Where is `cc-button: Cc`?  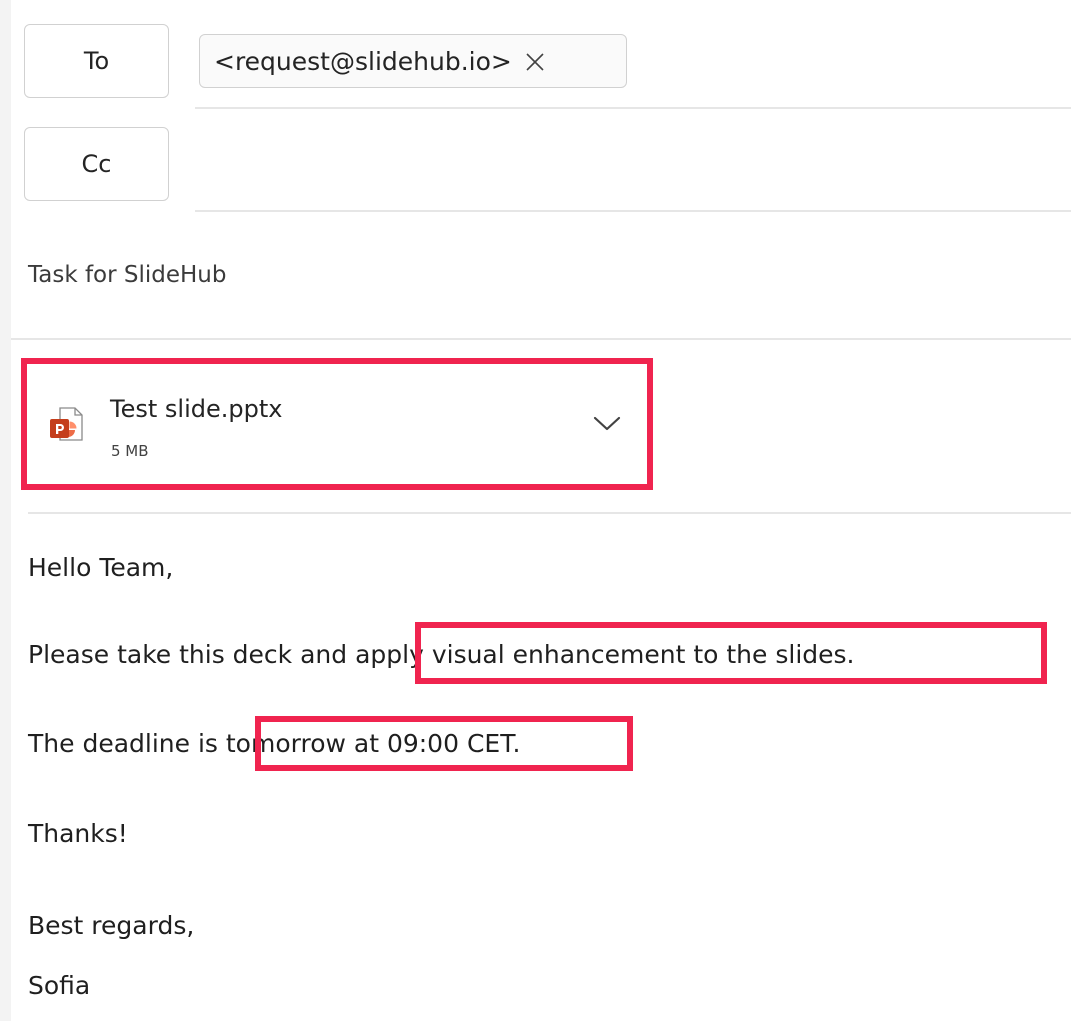
cc-button: Cc is located at coordinates (96, 164).